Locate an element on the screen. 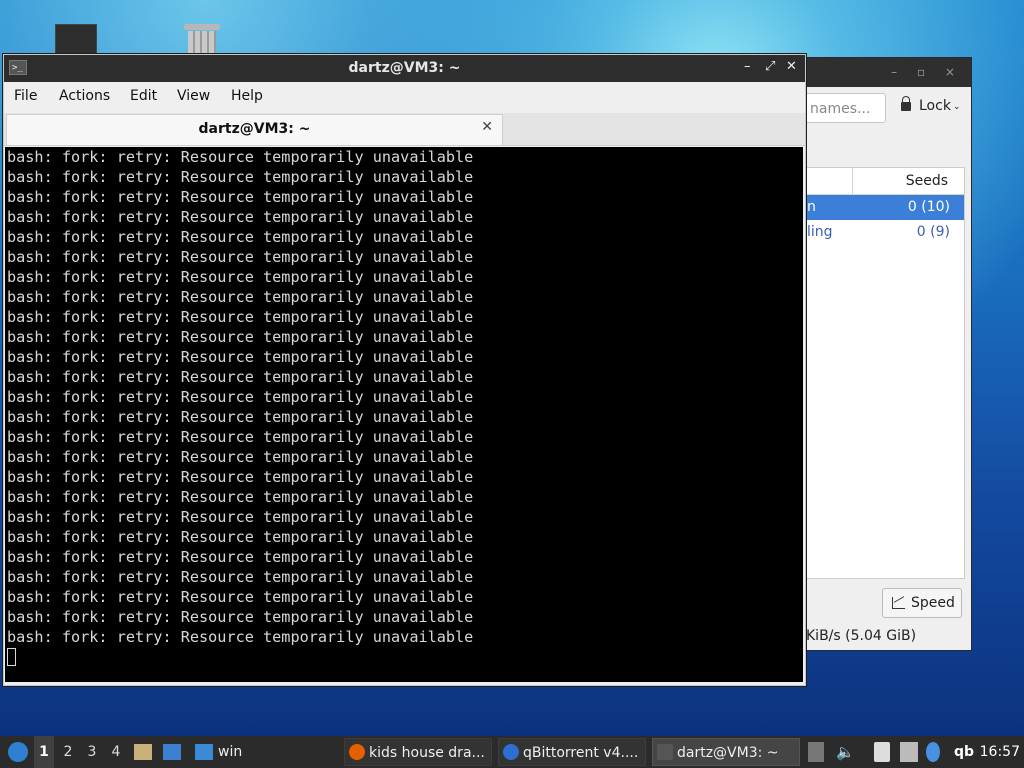  table-row: ling 0 (9) is located at coordinates (885, 232).